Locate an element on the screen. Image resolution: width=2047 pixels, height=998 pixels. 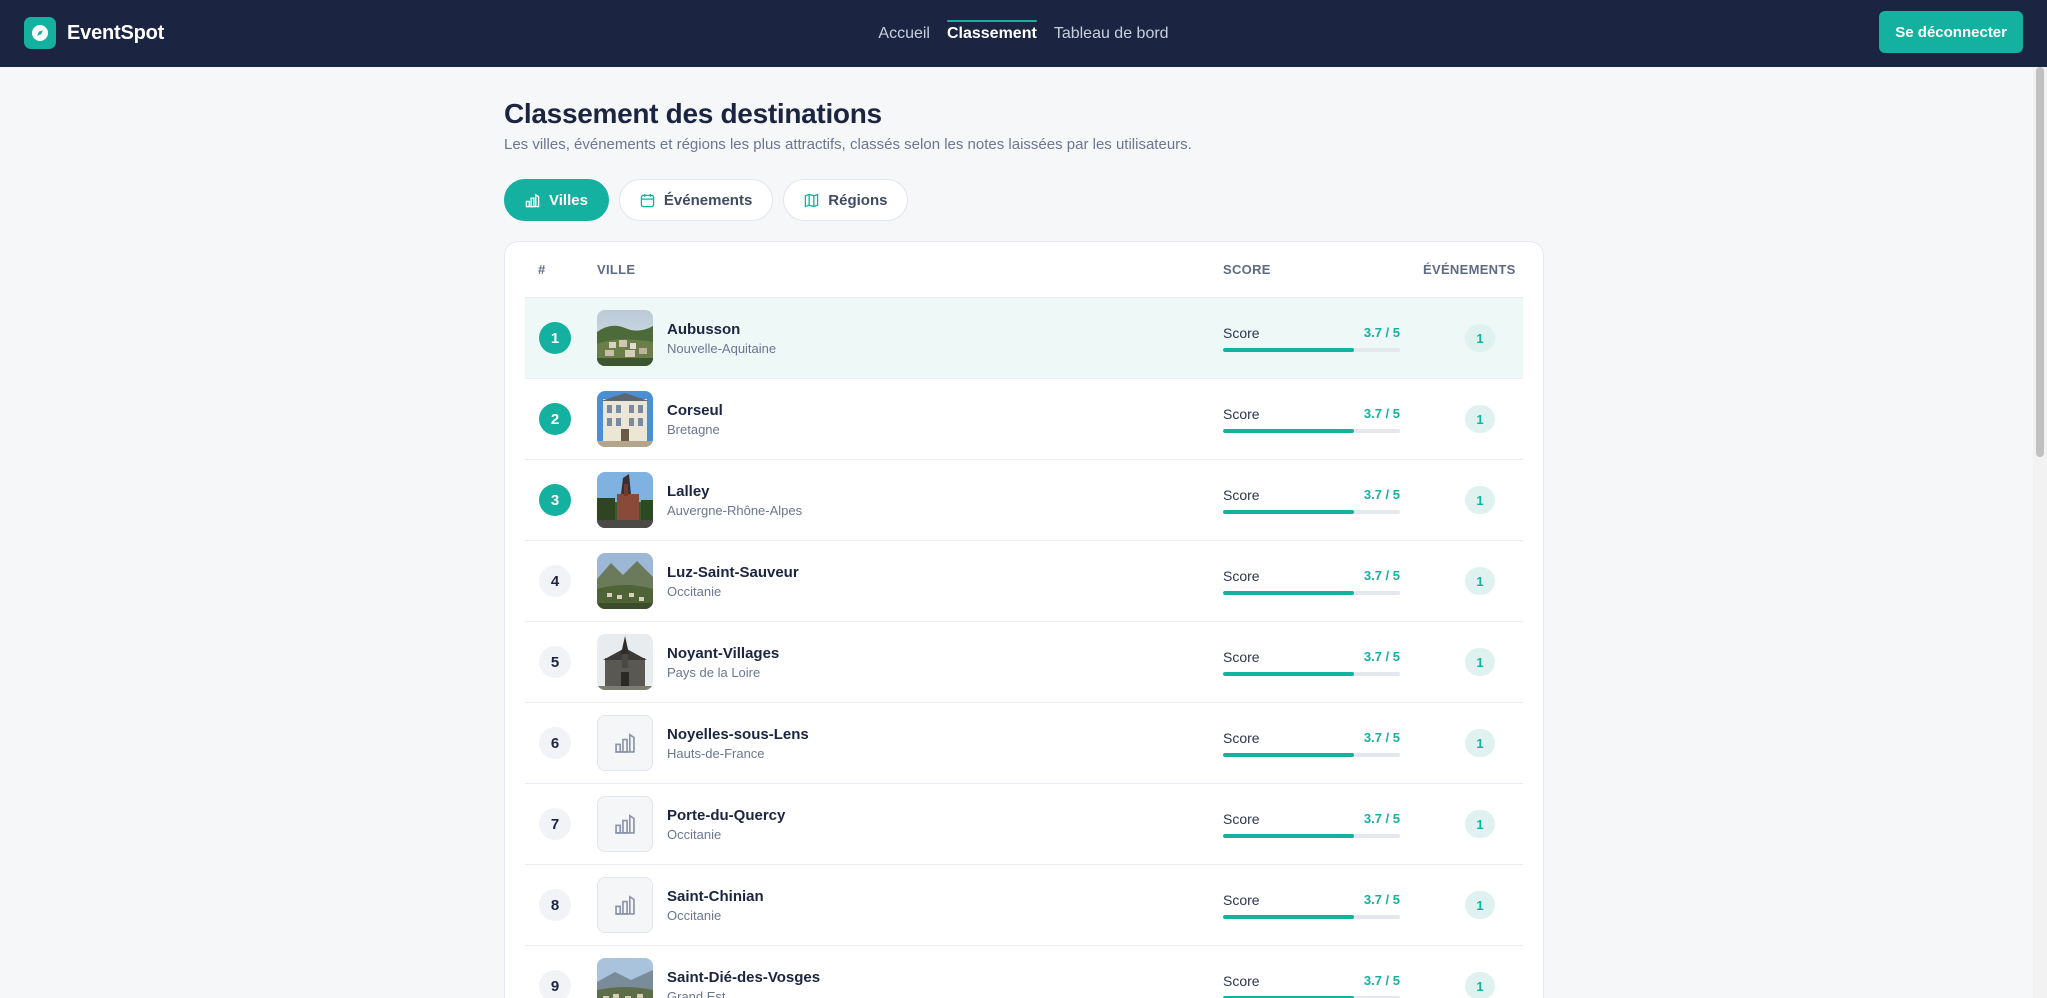
brand: EventSpot is located at coordinates (94, 33).